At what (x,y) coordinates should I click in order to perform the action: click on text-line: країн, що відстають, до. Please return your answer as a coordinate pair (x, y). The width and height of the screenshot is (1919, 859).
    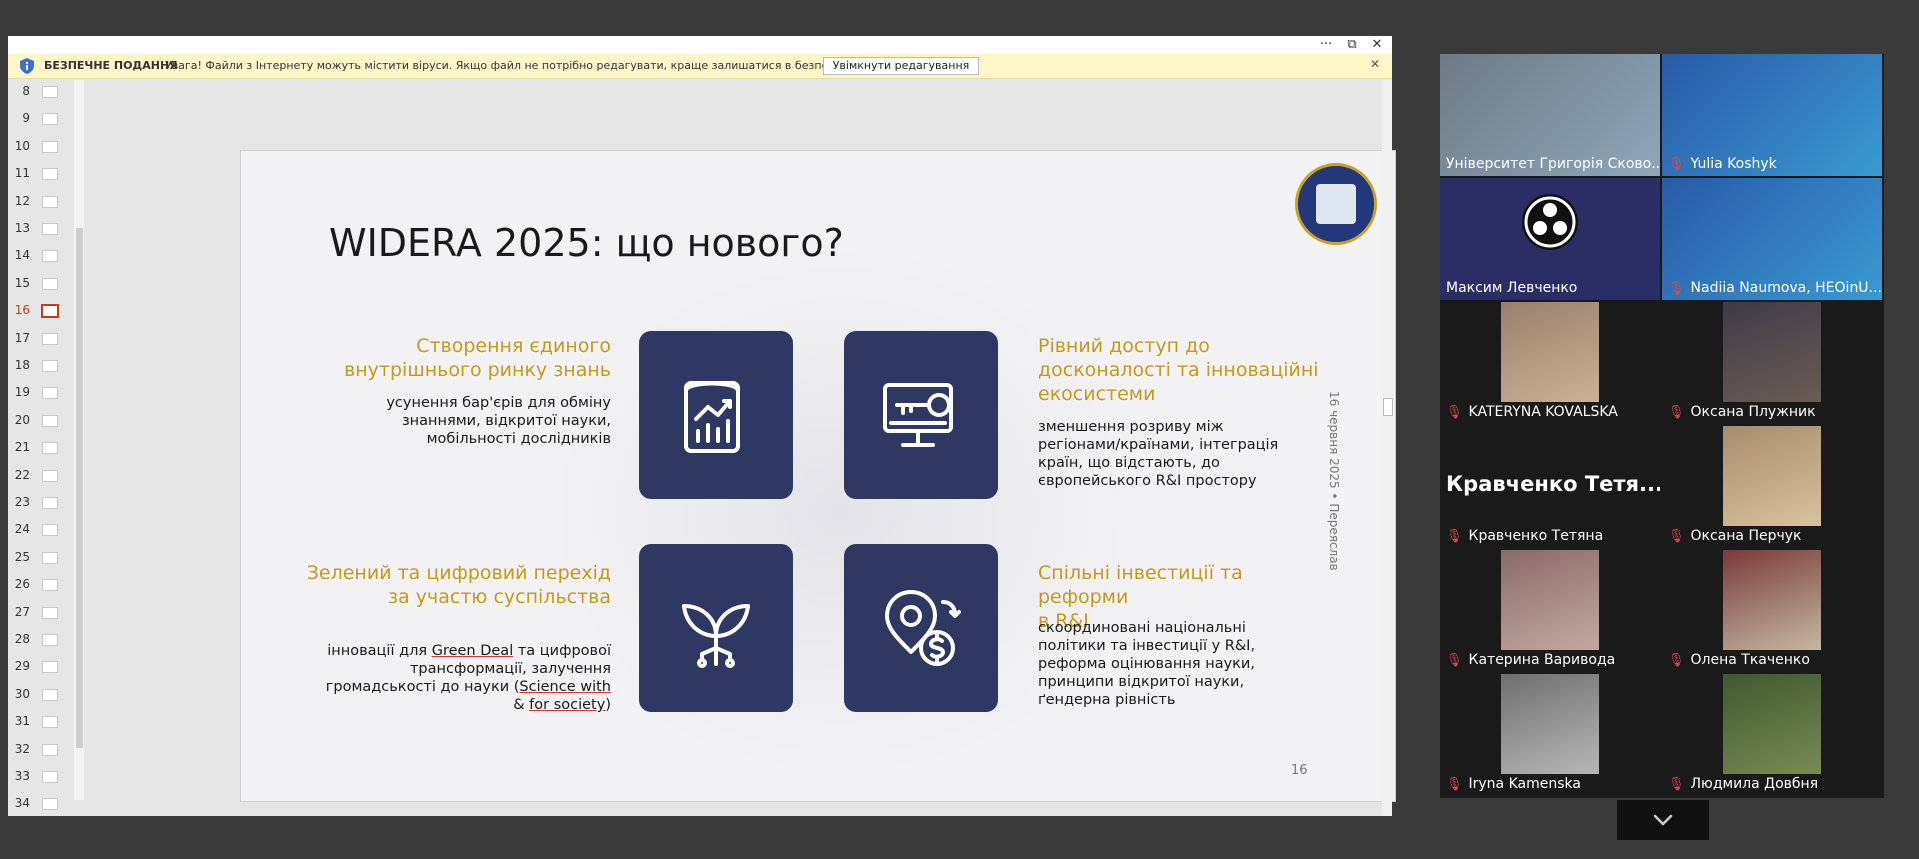
    Looking at the image, I should click on (1129, 463).